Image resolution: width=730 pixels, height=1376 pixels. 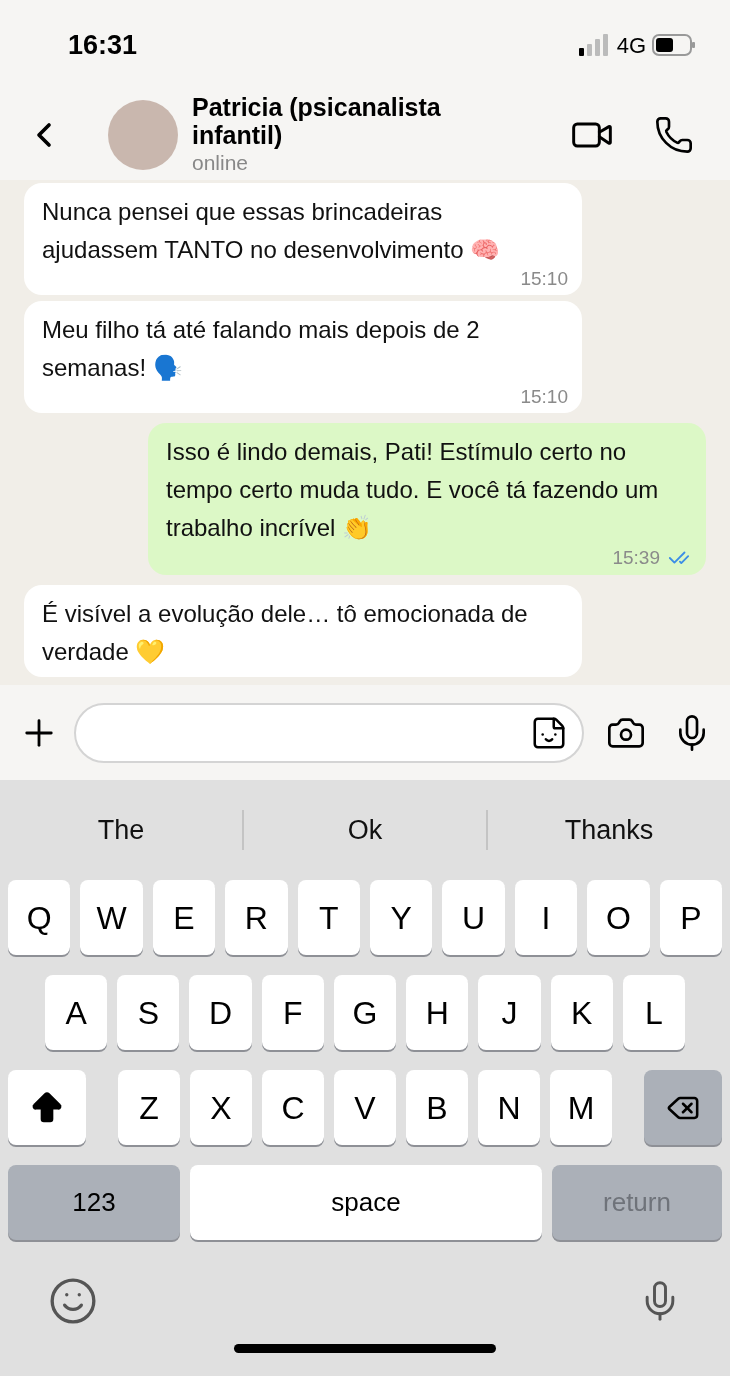 What do you see at coordinates (509, 1107) in the screenshot?
I see `keyboard-key: N` at bounding box center [509, 1107].